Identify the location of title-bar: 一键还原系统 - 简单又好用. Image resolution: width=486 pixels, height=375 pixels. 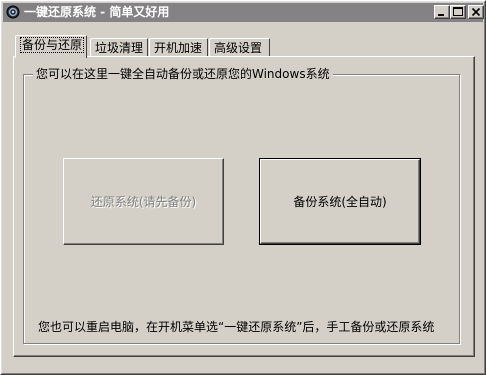
(243, 12).